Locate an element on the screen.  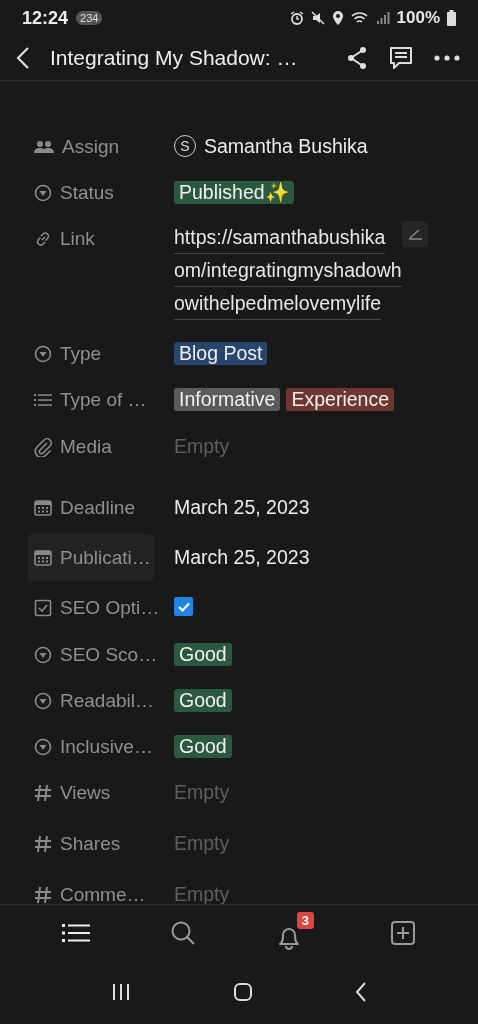
tag: Published✨ is located at coordinates (234, 192).